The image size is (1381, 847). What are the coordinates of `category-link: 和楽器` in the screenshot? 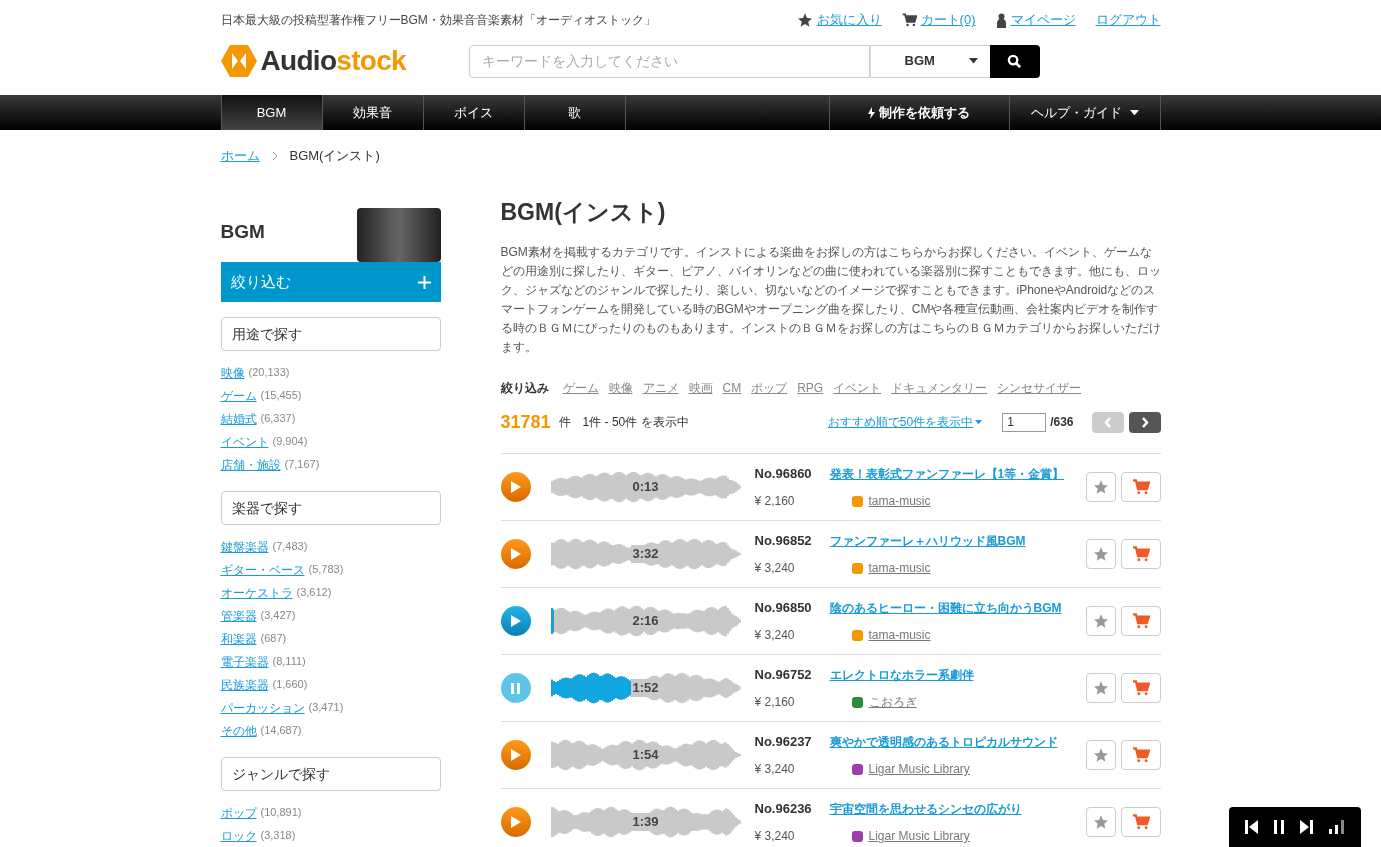 It's located at (238, 638).